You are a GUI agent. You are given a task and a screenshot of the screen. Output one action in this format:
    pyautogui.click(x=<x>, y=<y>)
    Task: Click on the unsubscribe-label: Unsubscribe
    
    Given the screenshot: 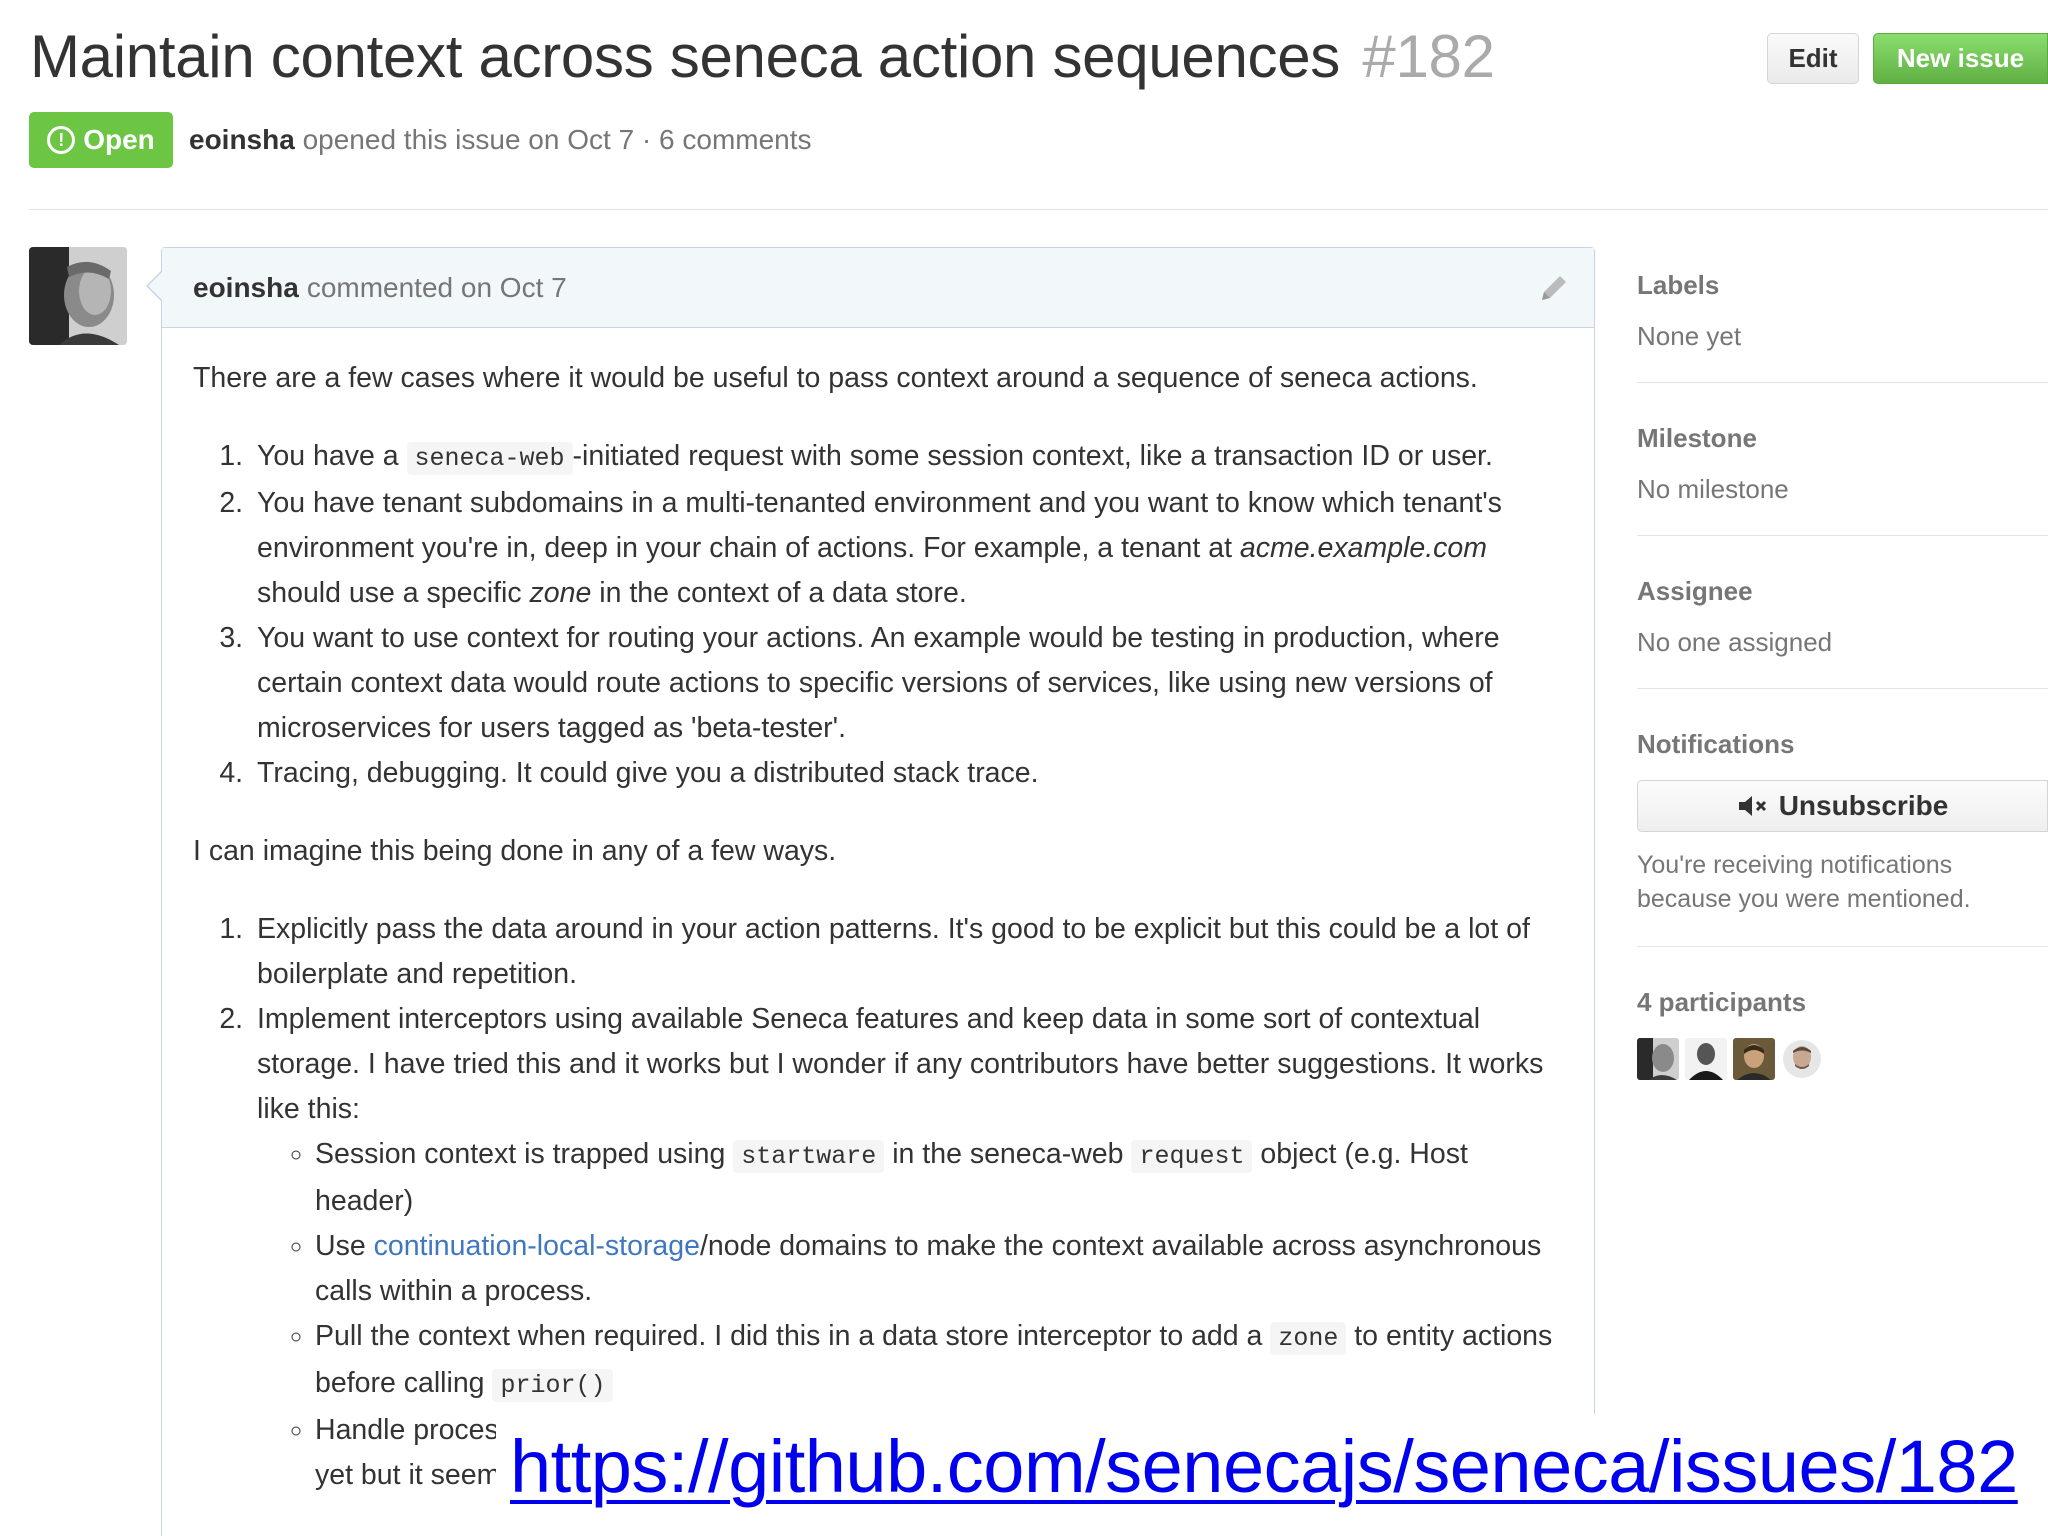 What is the action you would take?
    pyautogui.click(x=1863, y=805)
    